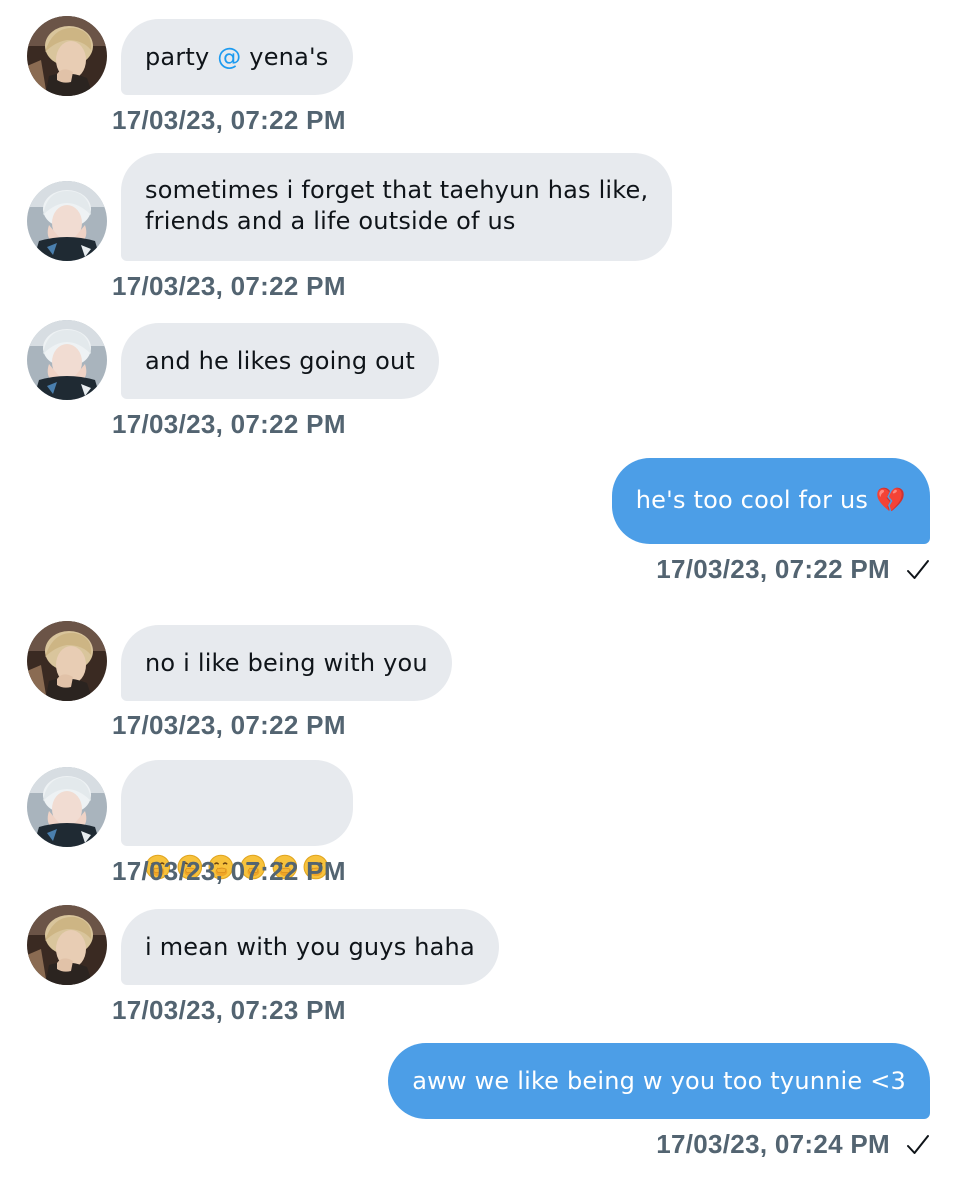 Image resolution: width=957 pixels, height=1200 pixels. Describe the element at coordinates (229, 57) in the screenshot. I see `mention-at-sign: @` at that location.